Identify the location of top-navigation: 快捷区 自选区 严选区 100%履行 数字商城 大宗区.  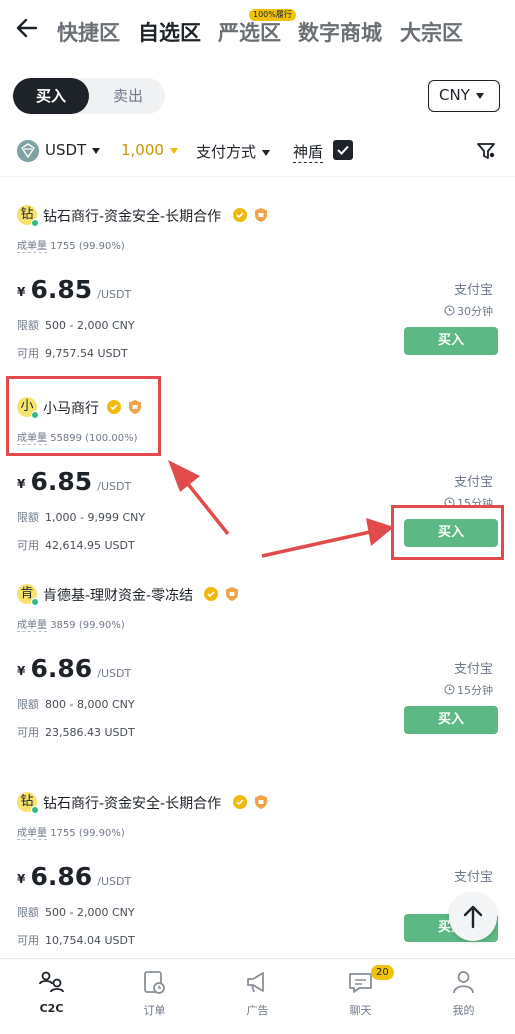
(257, 31).